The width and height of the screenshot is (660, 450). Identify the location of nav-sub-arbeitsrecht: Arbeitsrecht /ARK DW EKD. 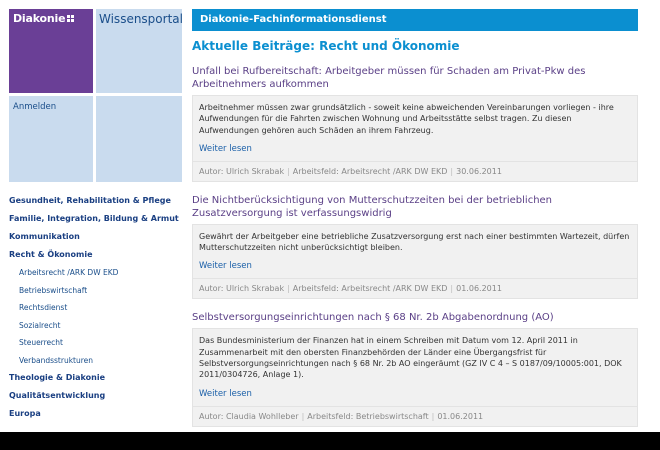
(96, 275).